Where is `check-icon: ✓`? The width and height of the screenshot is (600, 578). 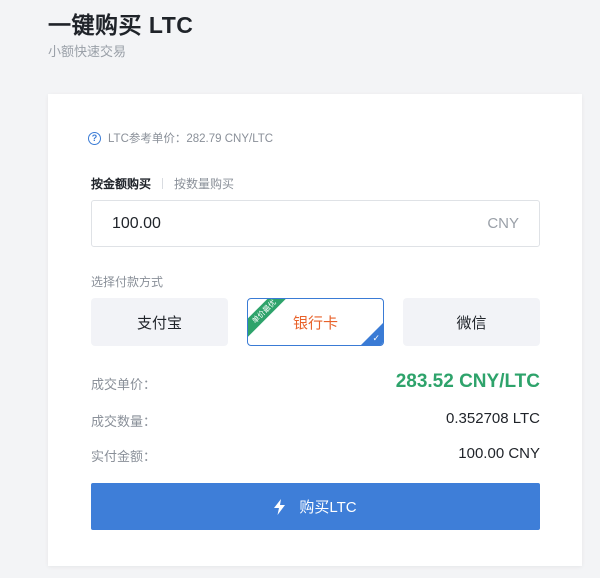
check-icon: ✓ is located at coordinates (376, 338).